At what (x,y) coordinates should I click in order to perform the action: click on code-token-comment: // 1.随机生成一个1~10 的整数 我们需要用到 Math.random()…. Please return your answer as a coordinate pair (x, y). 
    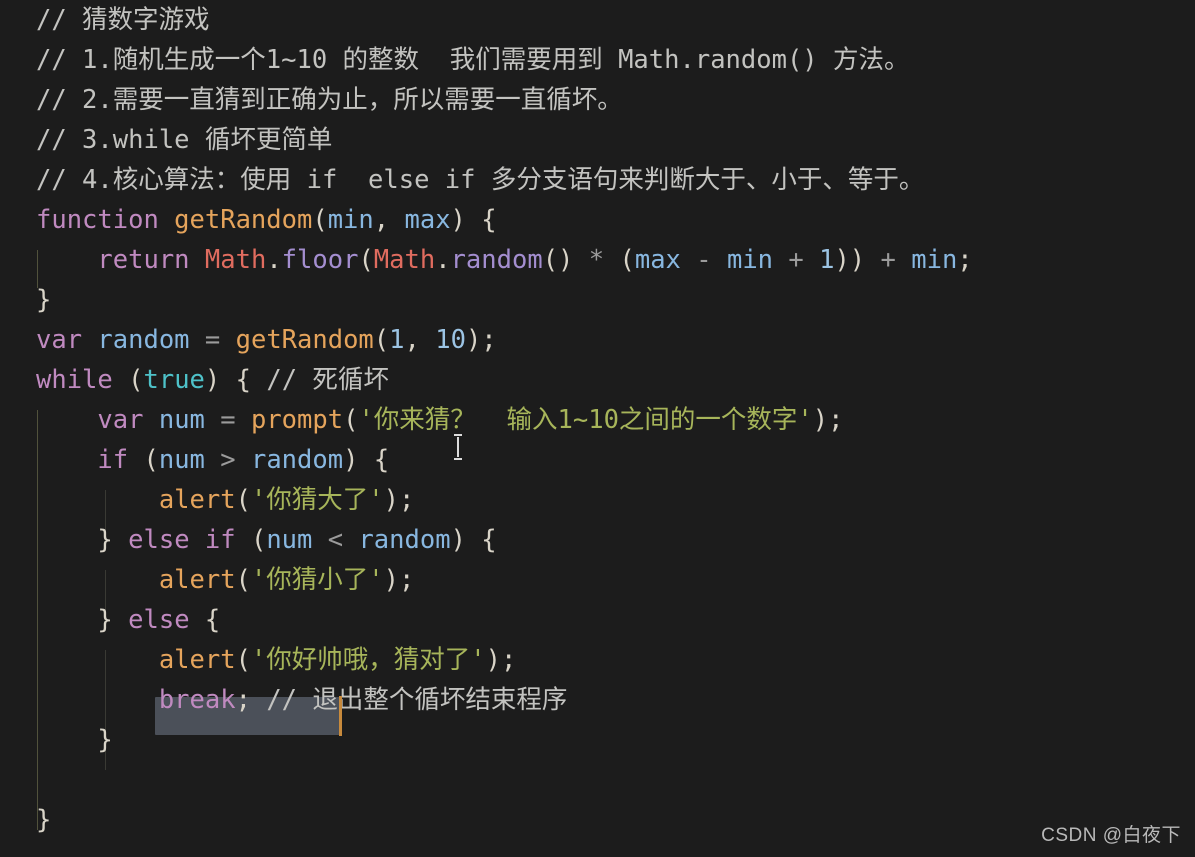
    Looking at the image, I should click on (473, 60).